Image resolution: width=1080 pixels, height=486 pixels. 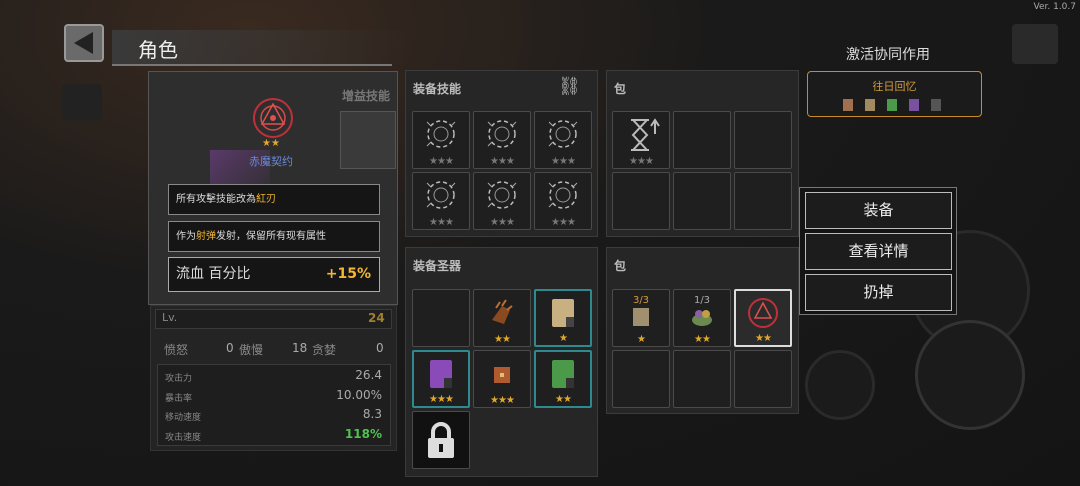 What do you see at coordinates (840, 385) in the screenshot?
I see `bg-skill-button` at bounding box center [840, 385].